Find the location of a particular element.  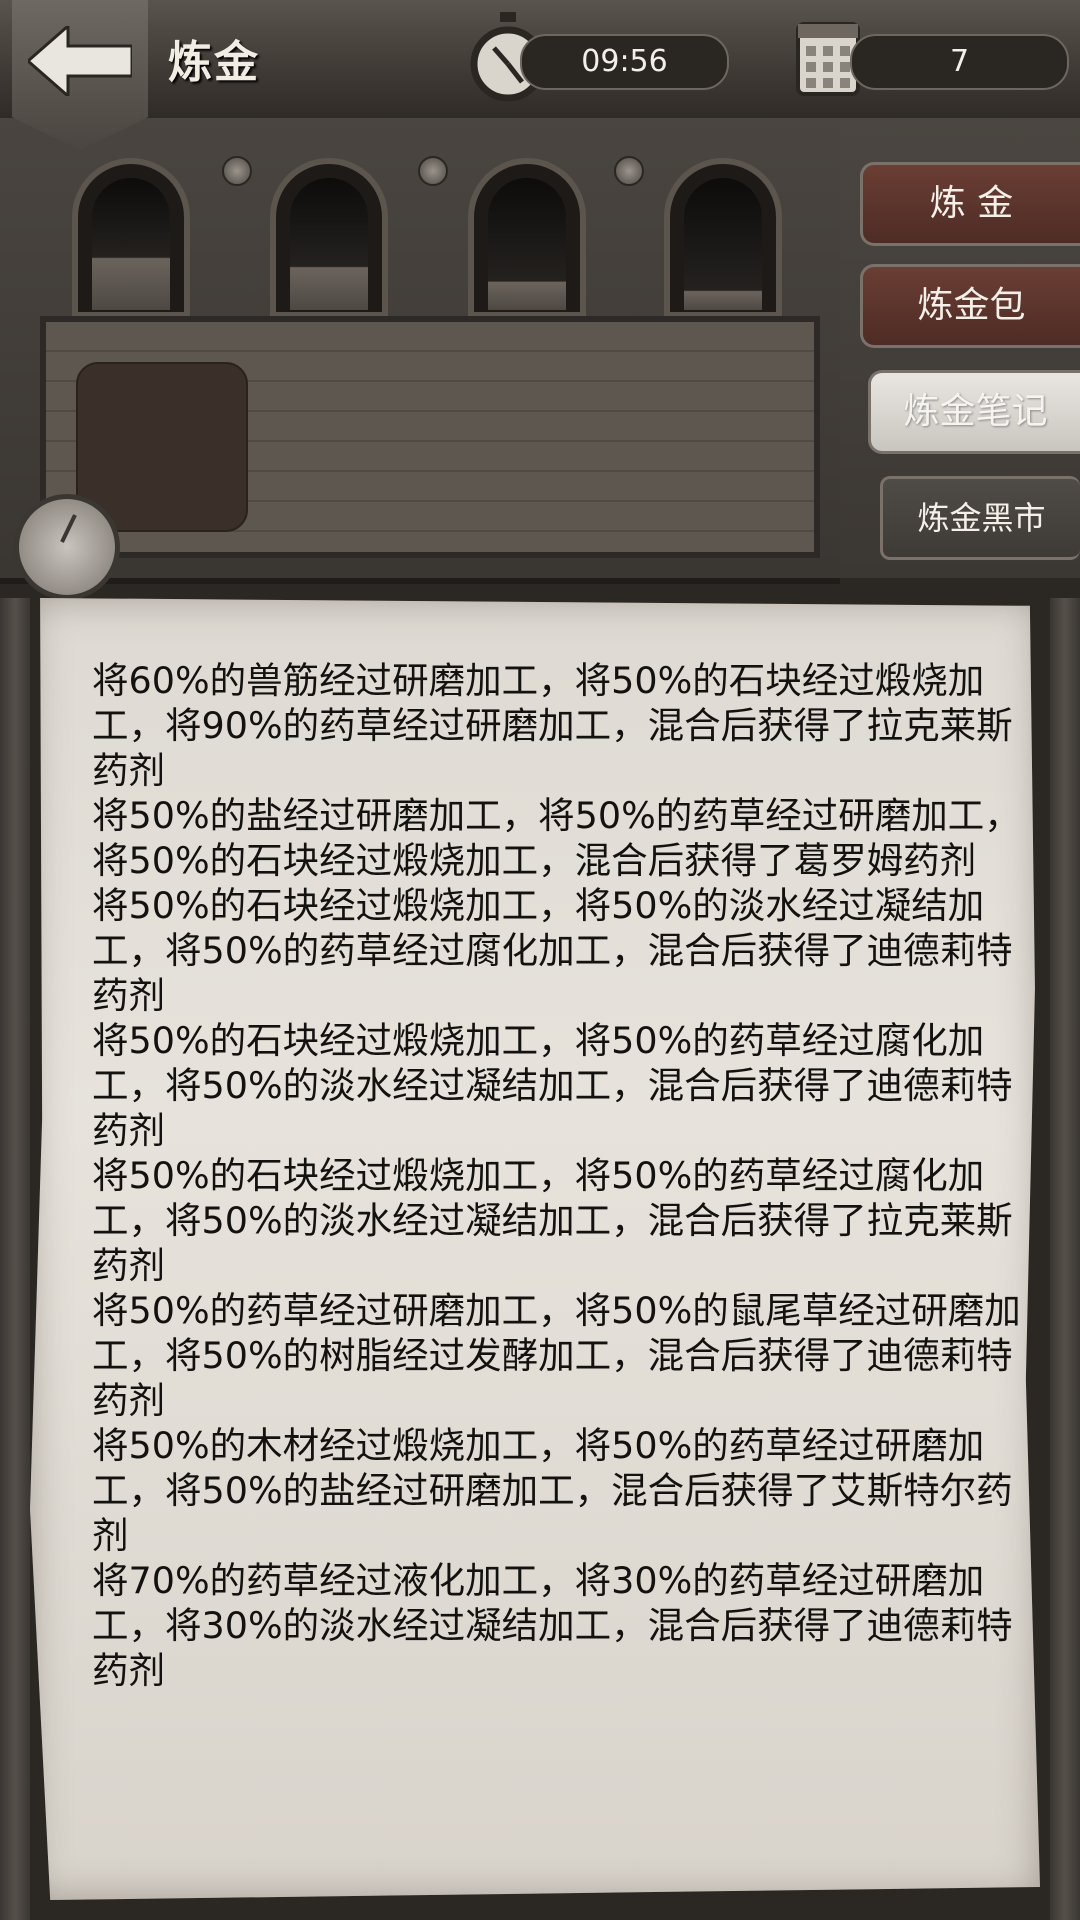

clock-display: 09:56 is located at coordinates (624, 62).